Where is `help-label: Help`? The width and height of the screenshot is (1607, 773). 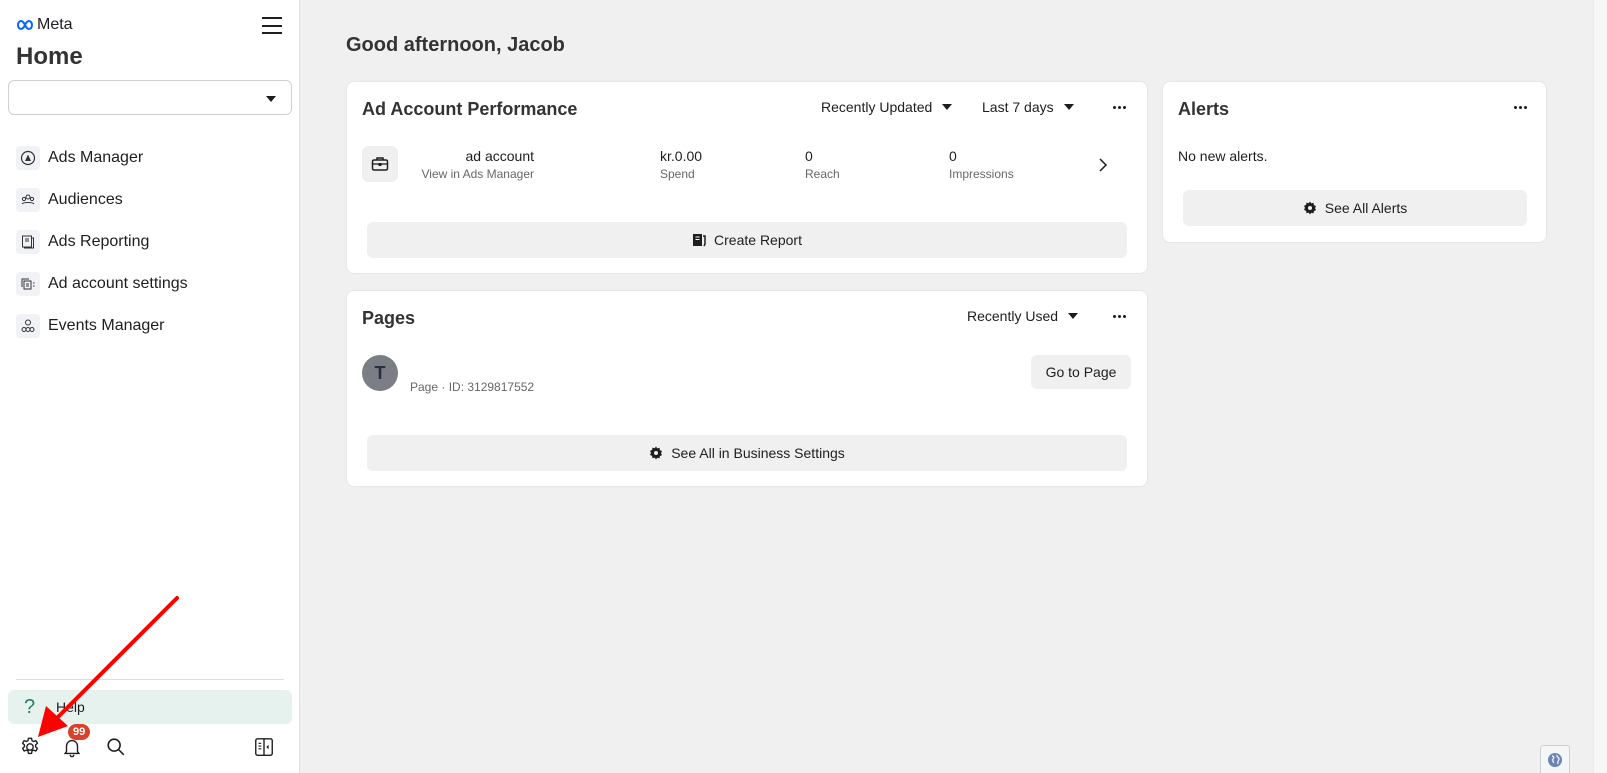
help-label: Help is located at coordinates (70, 707).